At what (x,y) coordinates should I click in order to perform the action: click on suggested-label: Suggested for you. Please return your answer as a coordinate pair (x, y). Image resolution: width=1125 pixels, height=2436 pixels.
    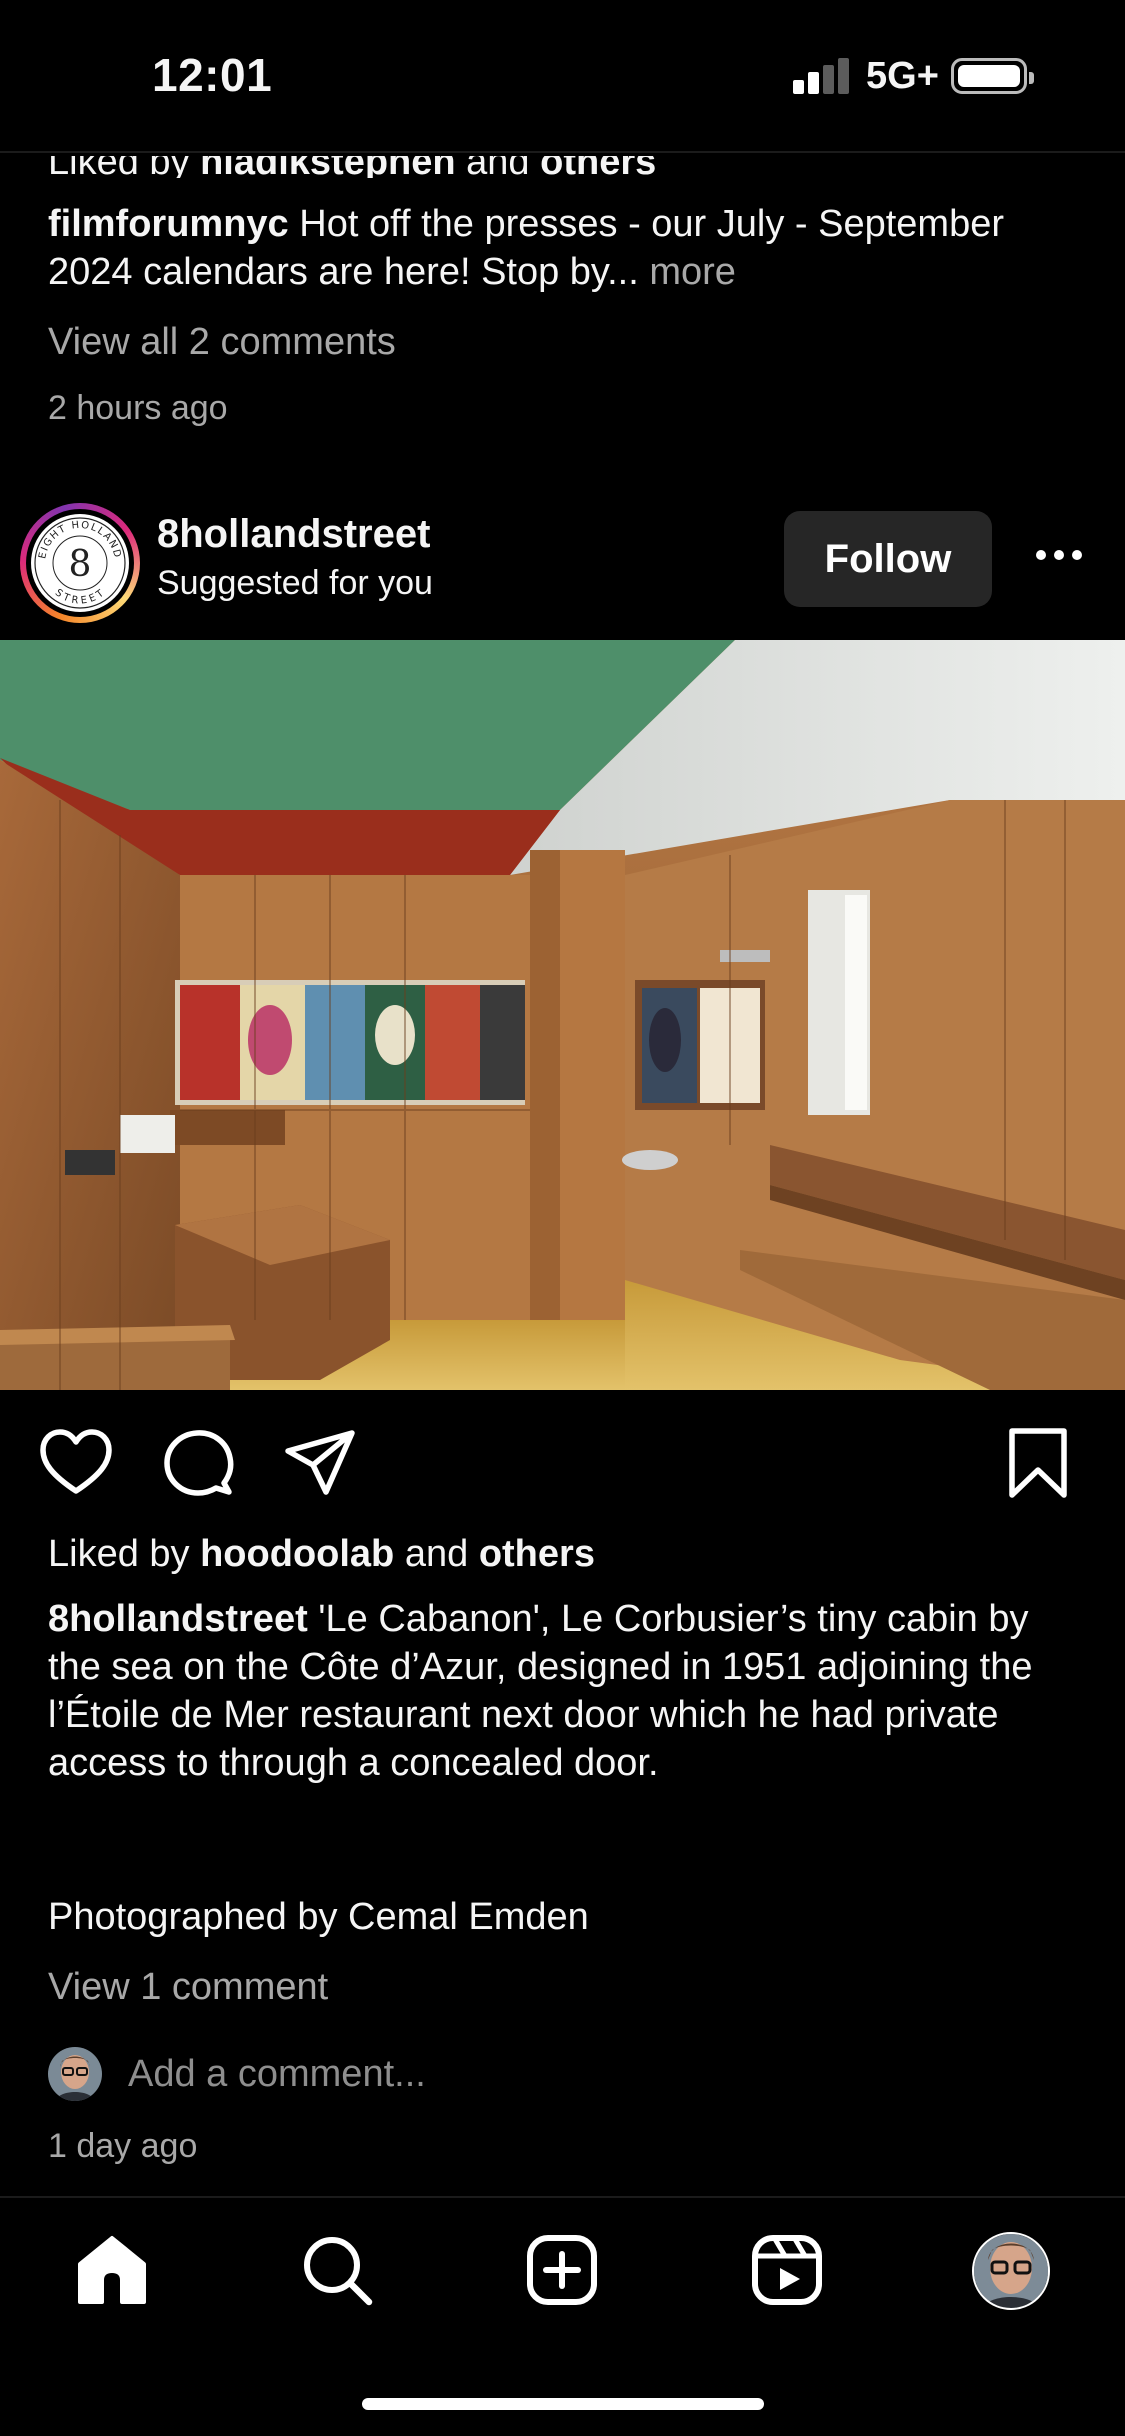
    Looking at the image, I should click on (295, 583).